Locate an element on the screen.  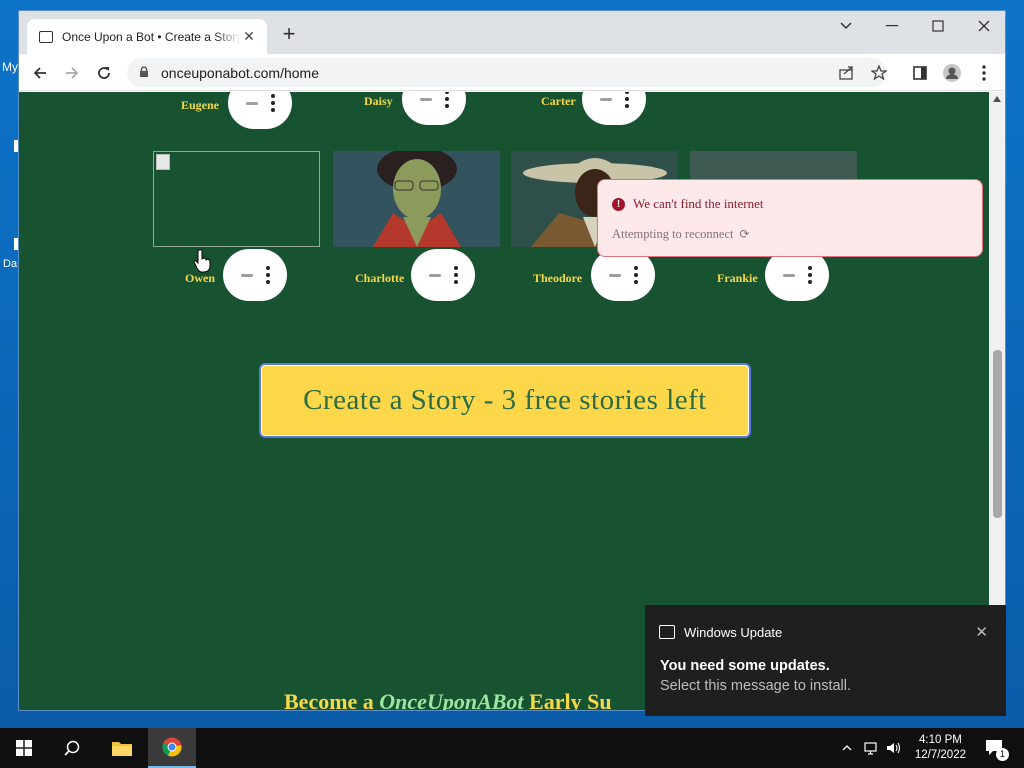
show-hidden-icons-button is located at coordinates (847, 748).